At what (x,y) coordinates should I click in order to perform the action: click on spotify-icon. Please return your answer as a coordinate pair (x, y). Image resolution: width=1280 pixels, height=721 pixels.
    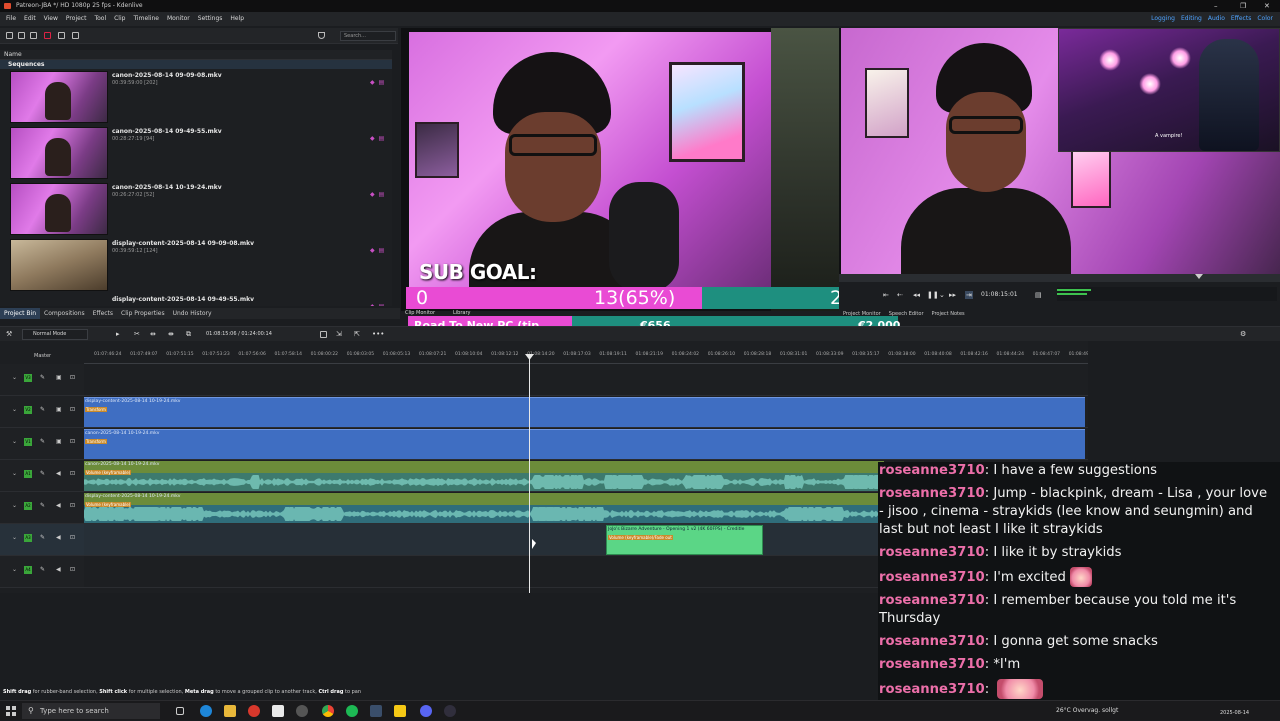
    Looking at the image, I should click on (352, 711).